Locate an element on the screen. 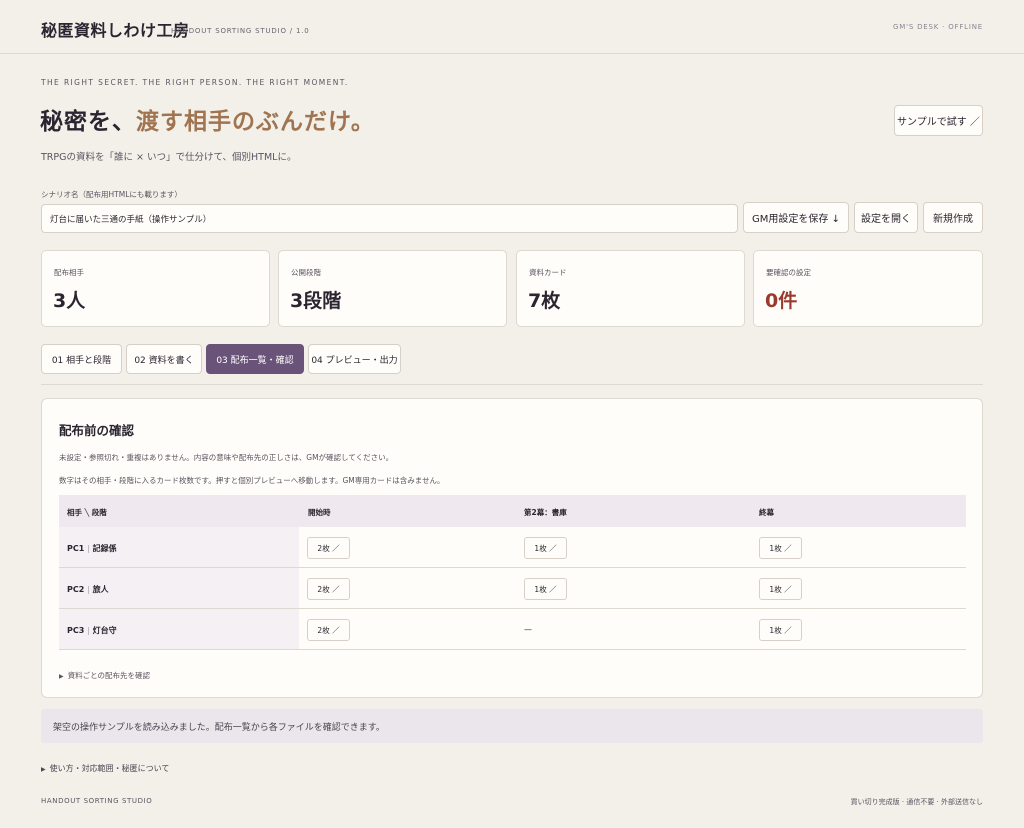  stat-label: 公開段階 is located at coordinates (306, 272).